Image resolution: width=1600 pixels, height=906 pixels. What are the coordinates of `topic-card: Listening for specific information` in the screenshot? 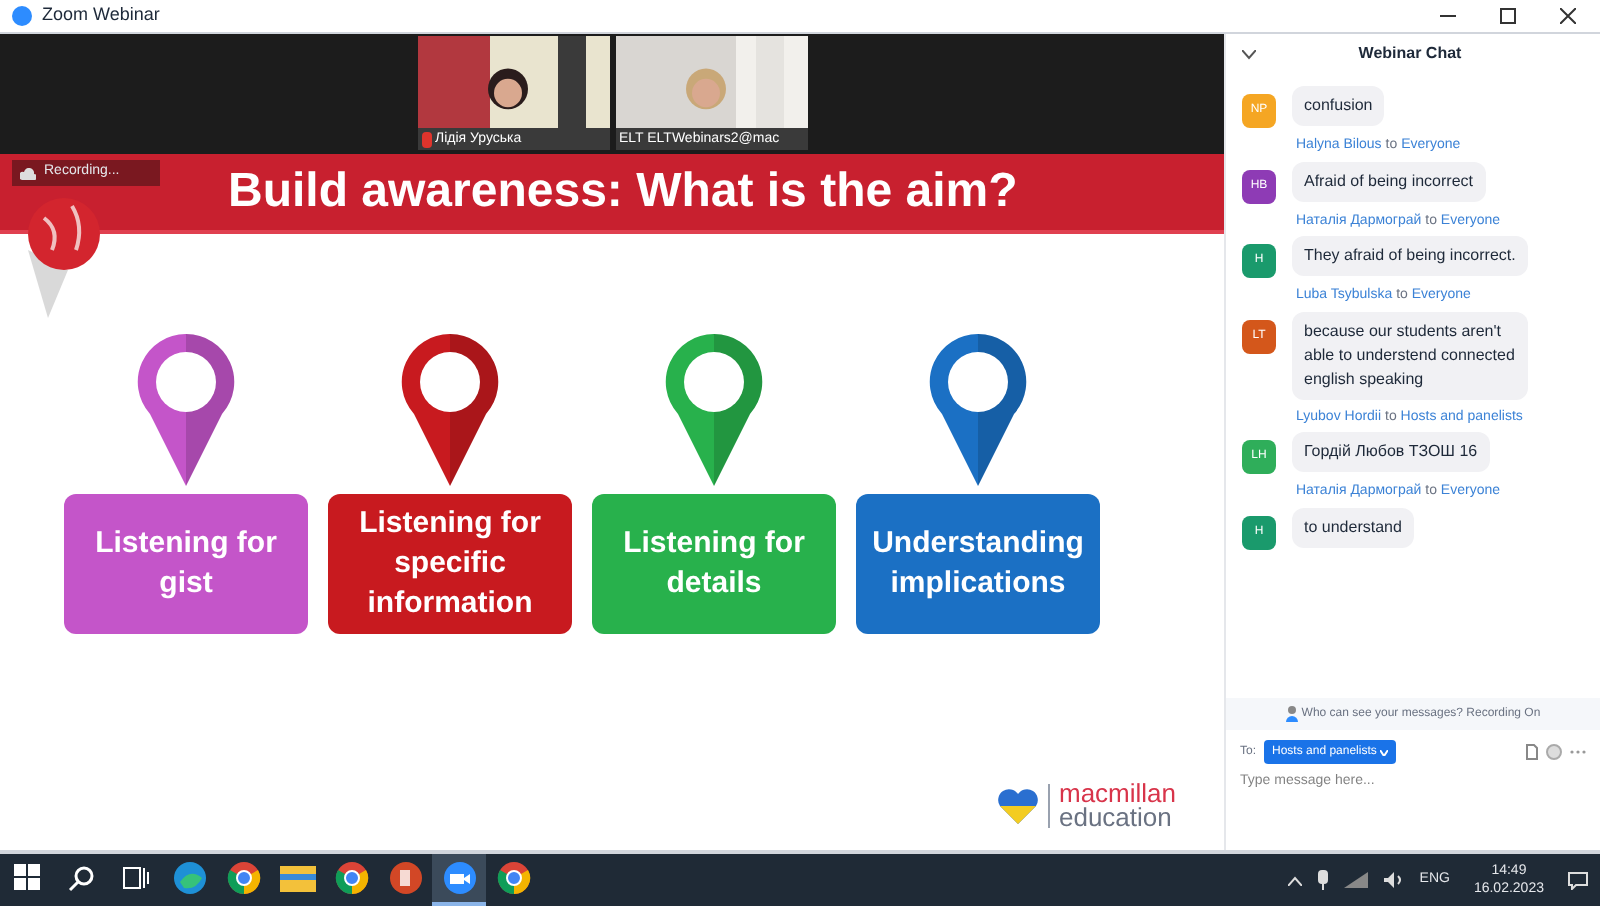 It's located at (450, 564).